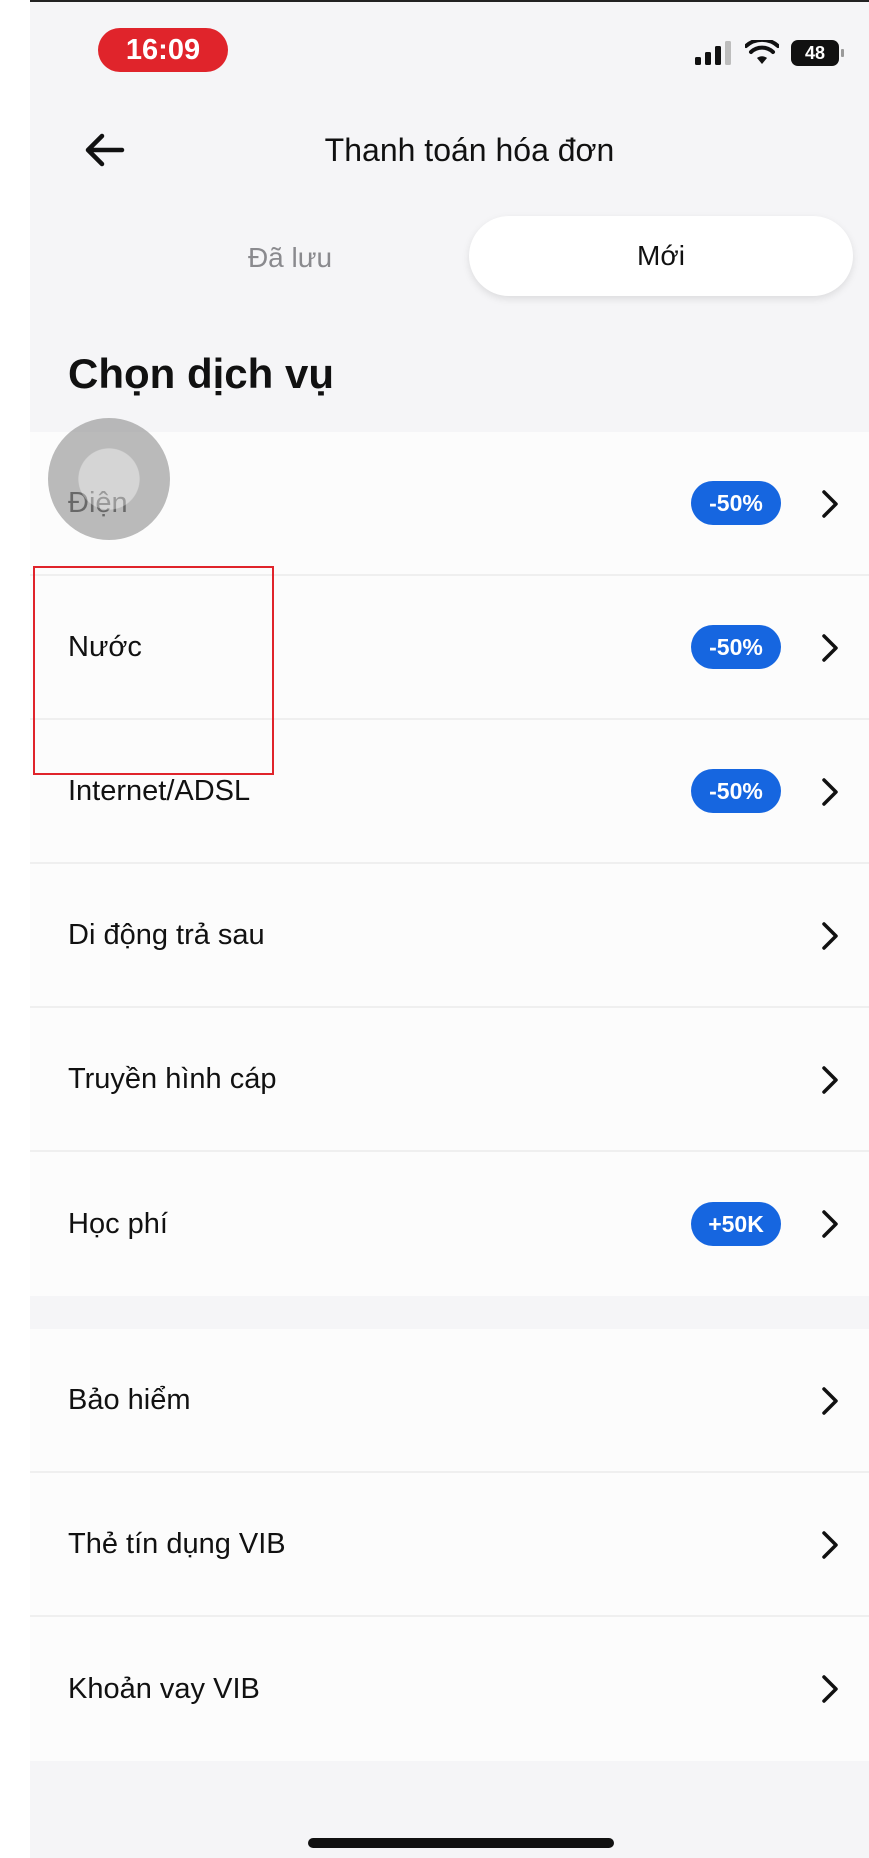 This screenshot has height=1858, width=869. What do you see at coordinates (449, 1689) in the screenshot?
I see `service-item-vib-loan: Khoản vay VIB` at bounding box center [449, 1689].